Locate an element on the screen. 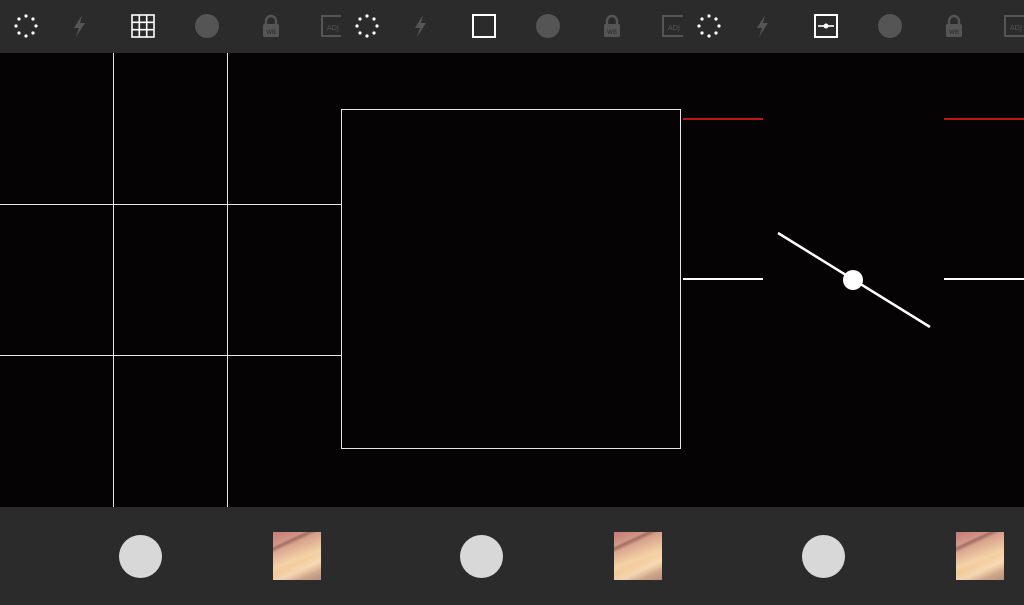 The height and width of the screenshot is (605, 1024). level-center-dot is located at coordinates (853, 280).